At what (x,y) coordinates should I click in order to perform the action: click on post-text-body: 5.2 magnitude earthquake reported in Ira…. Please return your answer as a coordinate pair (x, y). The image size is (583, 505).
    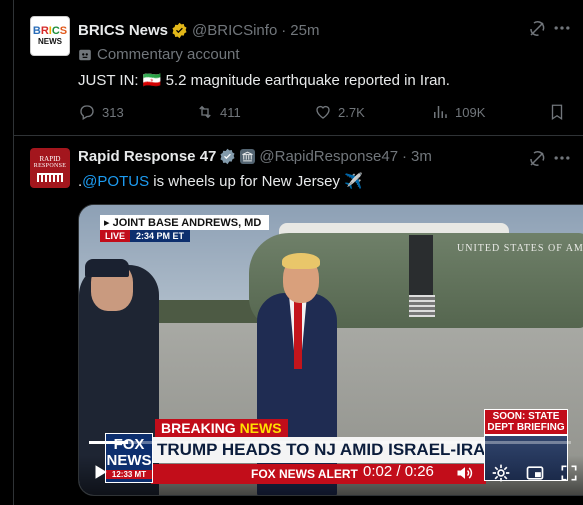
    Looking at the image, I should click on (305, 80).